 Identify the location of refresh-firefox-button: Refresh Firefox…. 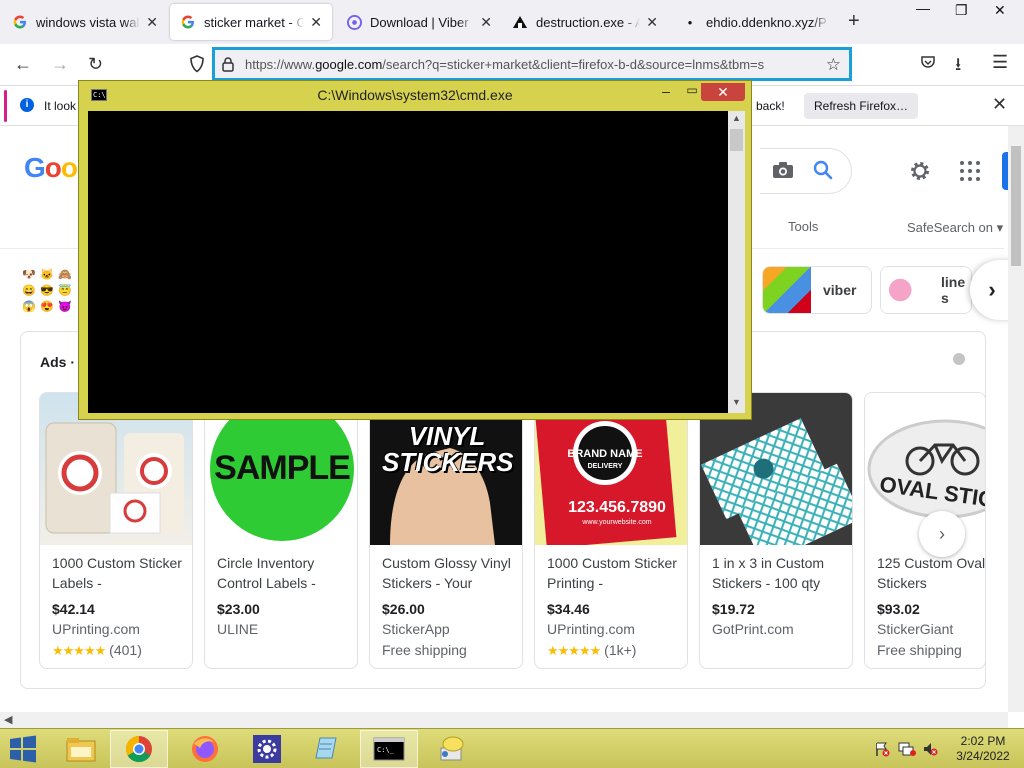
(861, 106).